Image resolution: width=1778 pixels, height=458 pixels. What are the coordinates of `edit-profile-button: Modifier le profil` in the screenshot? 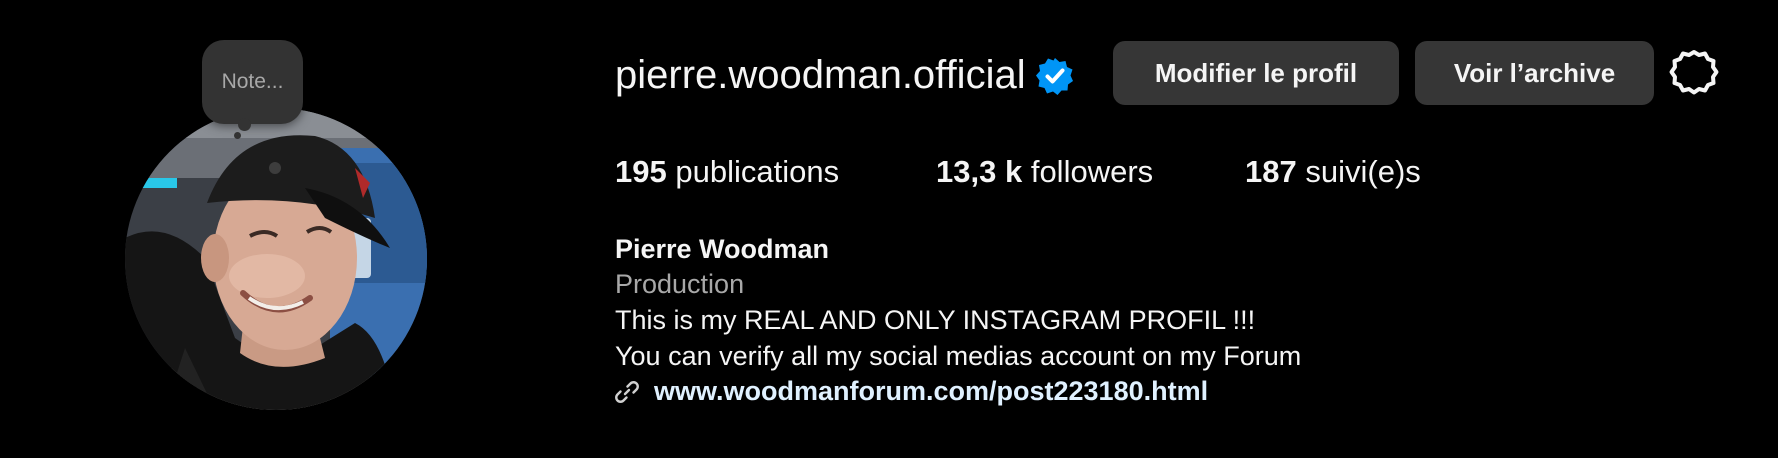 It's located at (1256, 73).